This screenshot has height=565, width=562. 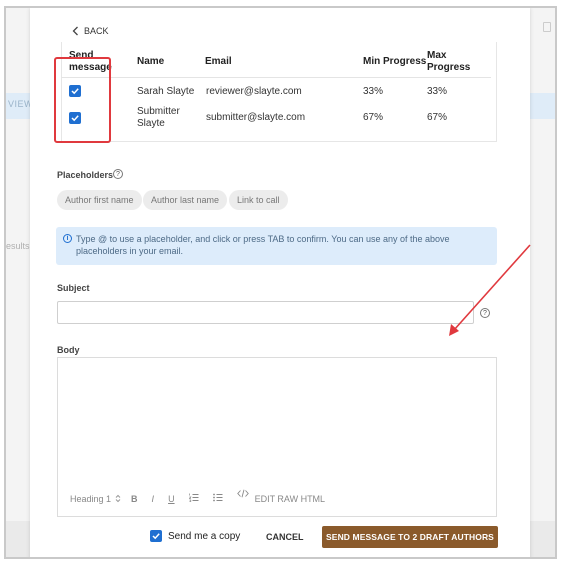 What do you see at coordinates (82, 100) in the screenshot?
I see `annotation-highlight-box` at bounding box center [82, 100].